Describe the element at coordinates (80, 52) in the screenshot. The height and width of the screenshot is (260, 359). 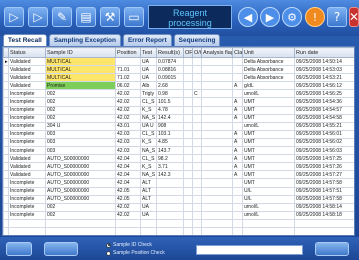
I see `column-header-sample-id: Sample ID` at that location.